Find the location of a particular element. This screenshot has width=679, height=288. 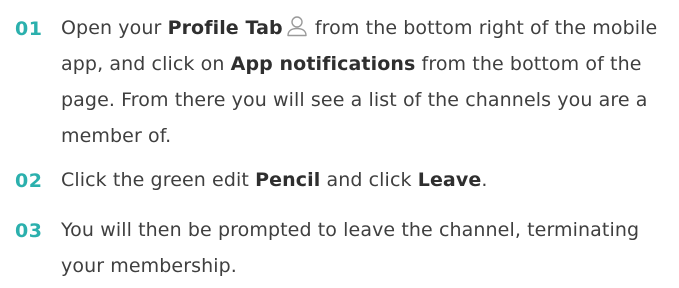

step-text-segment: Open your is located at coordinates (114, 28).